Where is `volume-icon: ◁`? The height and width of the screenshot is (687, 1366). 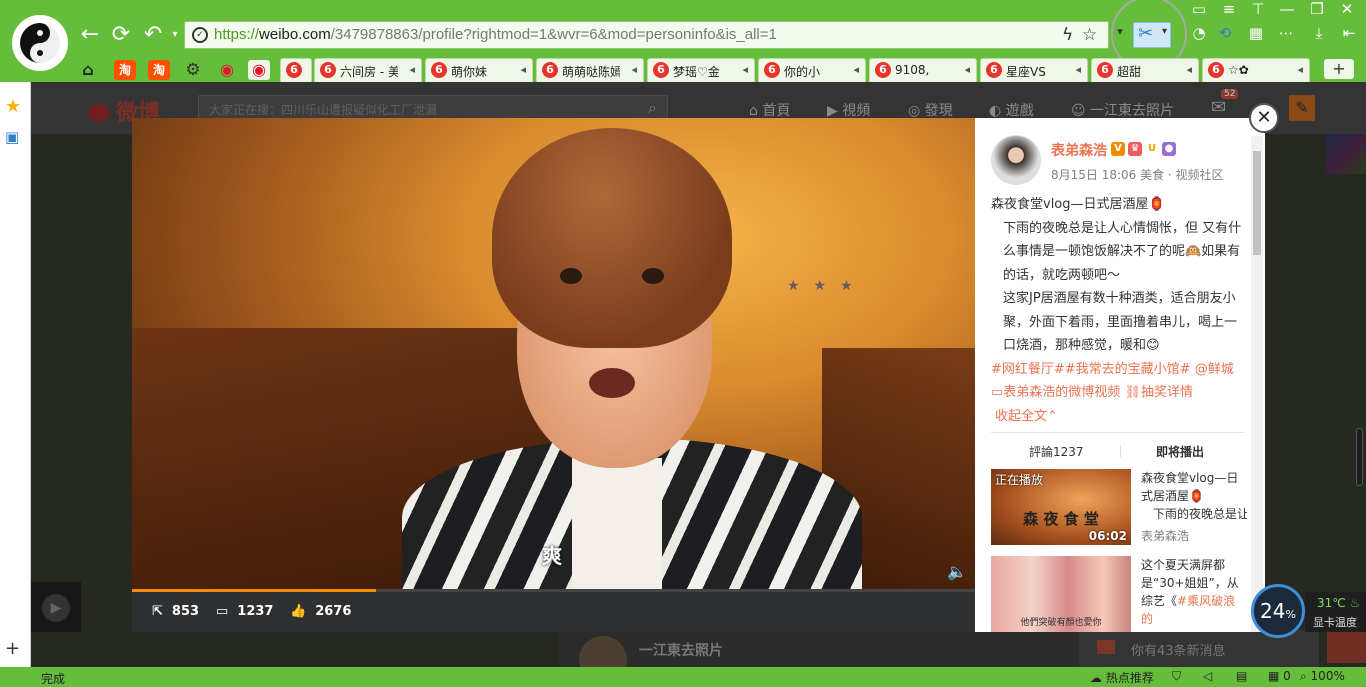 volume-icon: ◁ is located at coordinates (1207, 676).